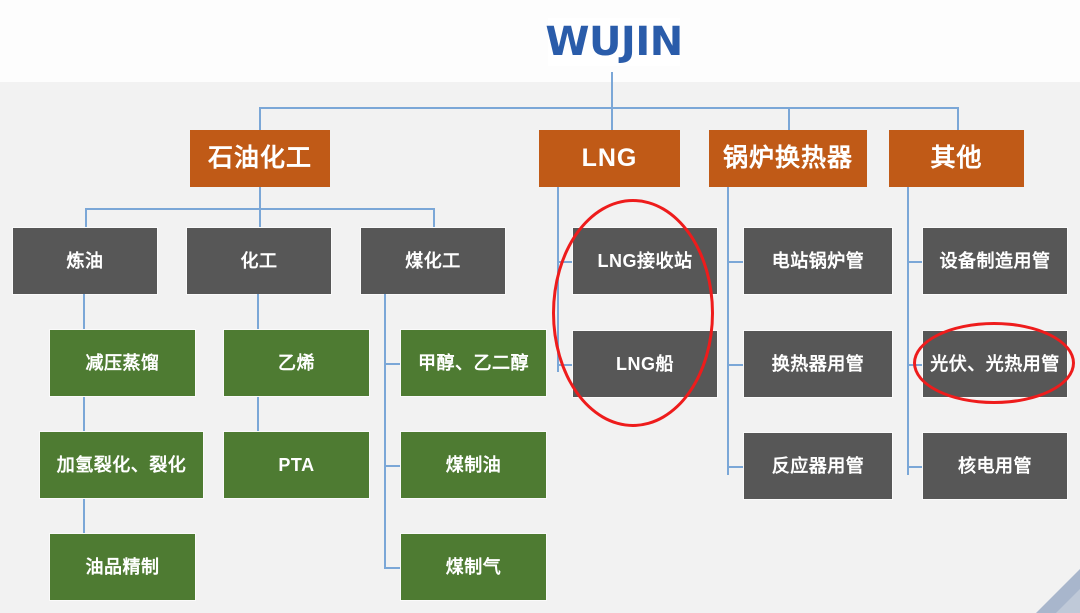  Describe the element at coordinates (612, 119) in the screenshot. I see `connector-root-drop-lng` at that location.